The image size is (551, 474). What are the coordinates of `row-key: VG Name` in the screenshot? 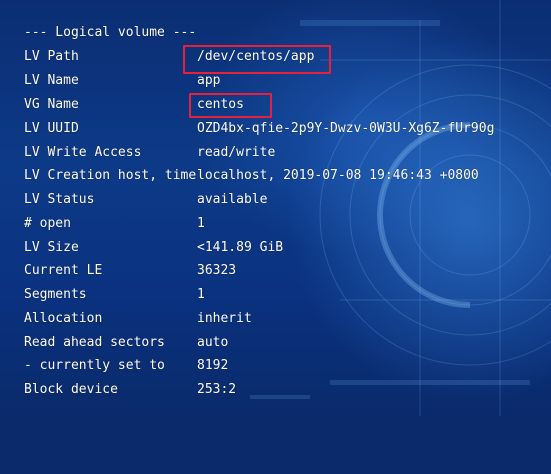 It's located at (51, 104).